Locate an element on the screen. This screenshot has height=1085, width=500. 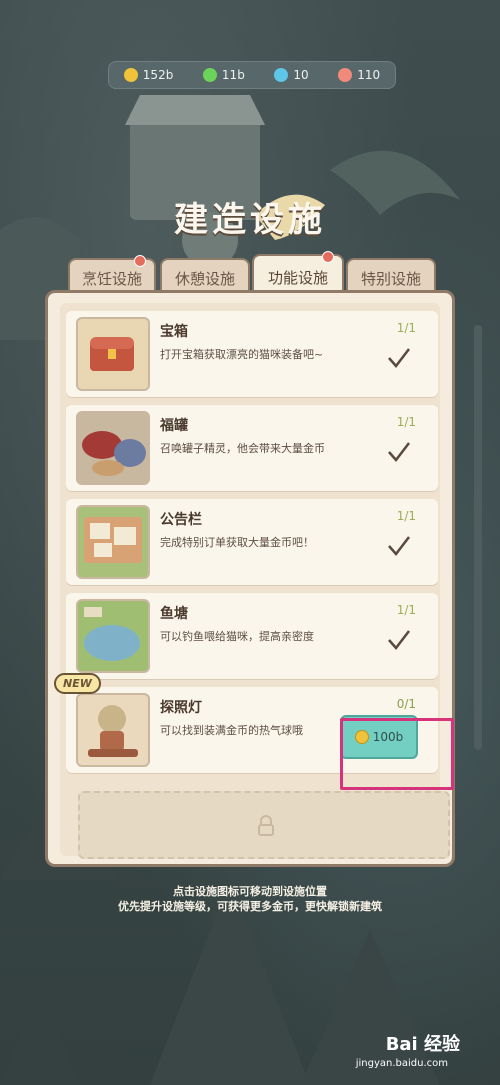
resource-gems: 10 is located at coordinates (291, 75).